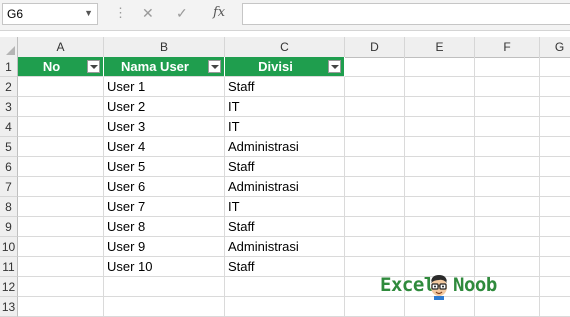 This screenshot has height=317, width=570. I want to click on enter-icon: ✓, so click(182, 13).